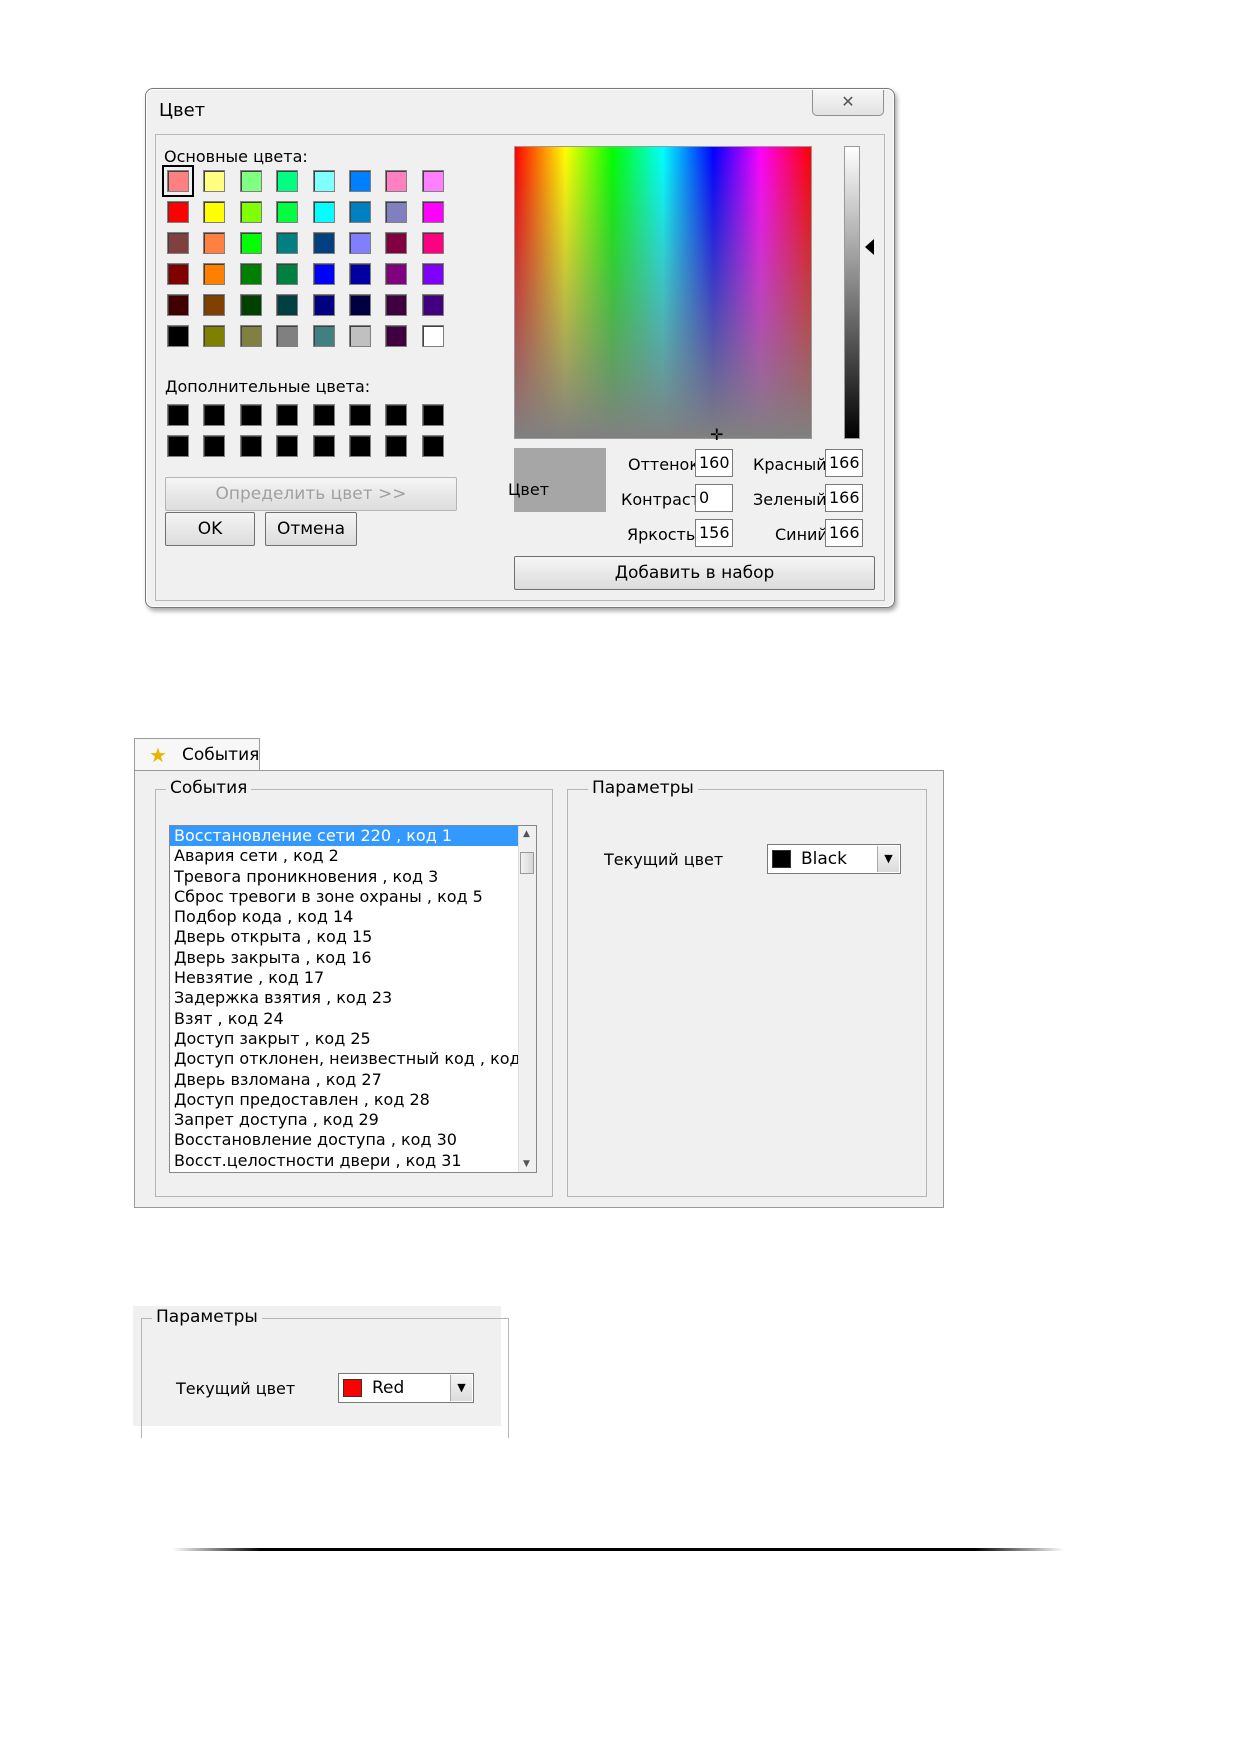  What do you see at coordinates (844, 533) in the screenshot?
I see `blue-field: 166` at bounding box center [844, 533].